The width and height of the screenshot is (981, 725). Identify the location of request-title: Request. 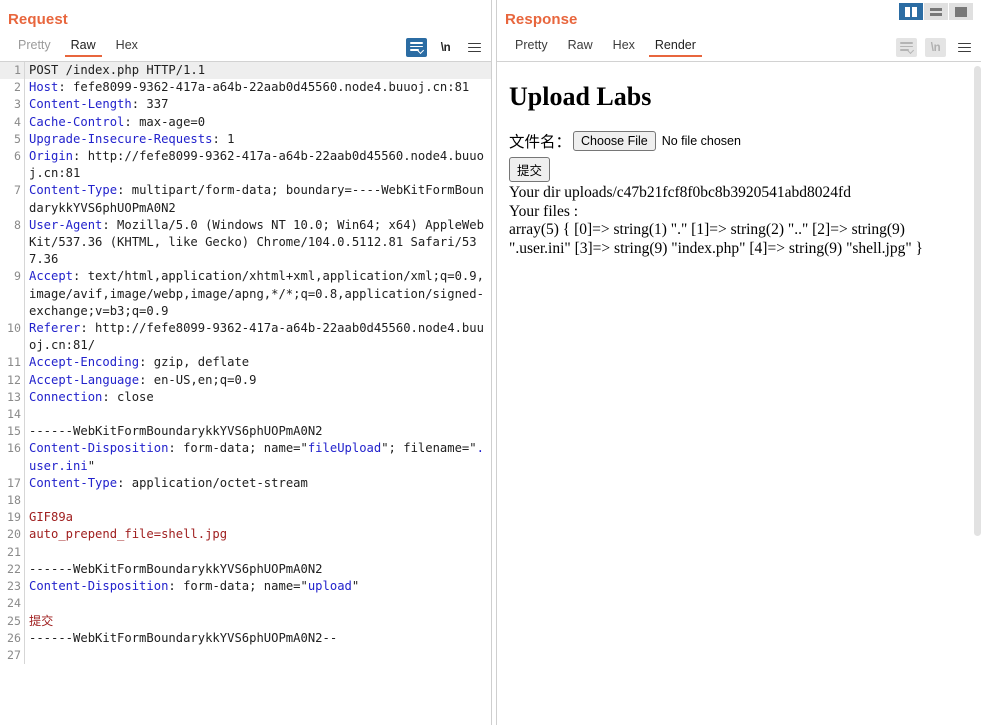
(38, 19).